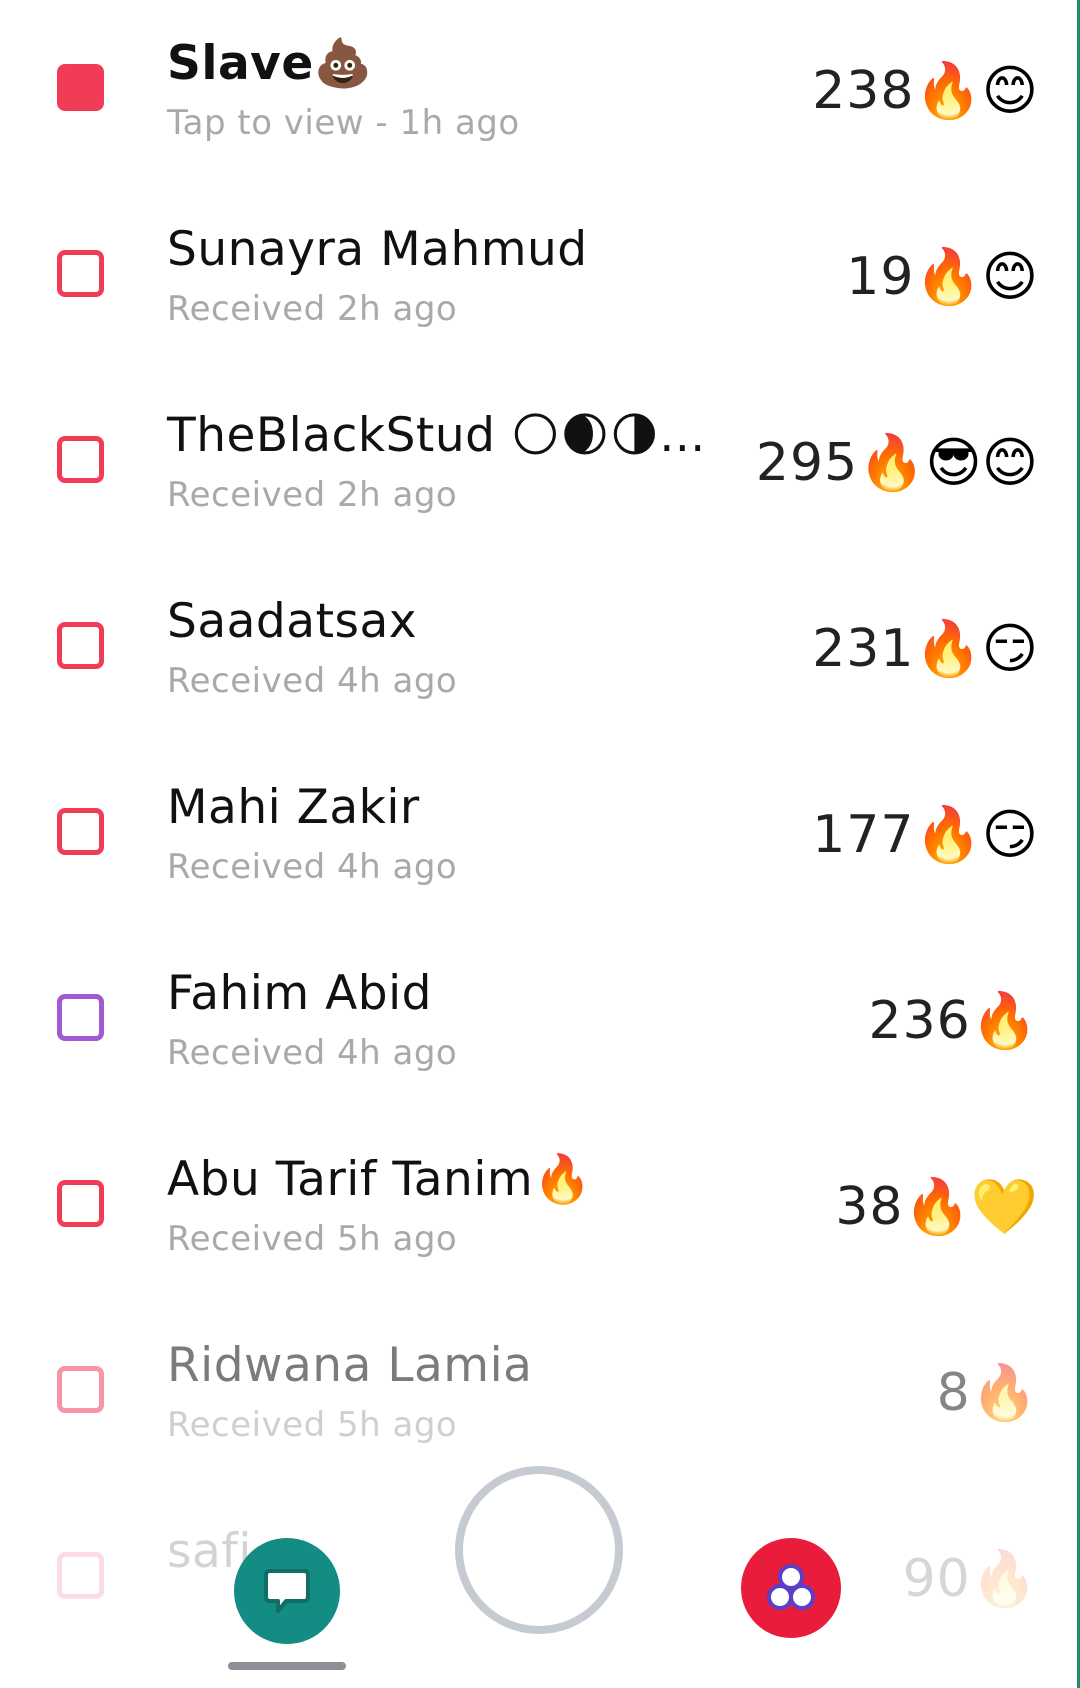 The height and width of the screenshot is (1688, 1080). I want to click on chat-name: Ridwana Lamia, so click(350, 1365).